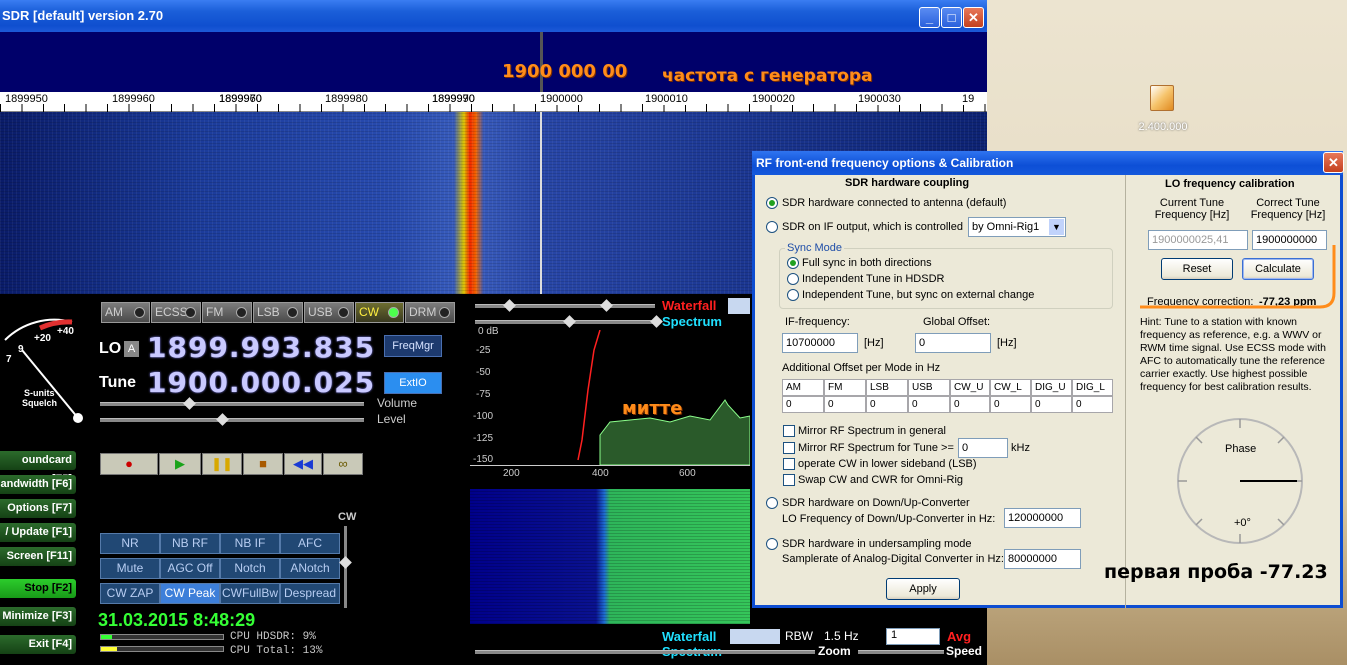 The width and height of the screenshot is (1347, 665). Describe the element at coordinates (772, 203) in the screenshot. I see `radio-antenna` at that location.